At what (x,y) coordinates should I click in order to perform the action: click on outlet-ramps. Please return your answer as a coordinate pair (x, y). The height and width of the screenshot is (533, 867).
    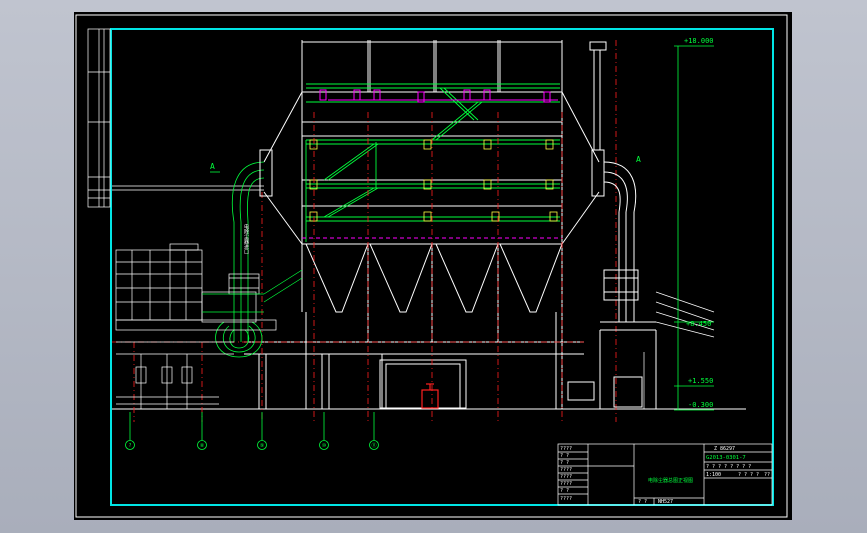
    Looking at the image, I should click on (679, 350).